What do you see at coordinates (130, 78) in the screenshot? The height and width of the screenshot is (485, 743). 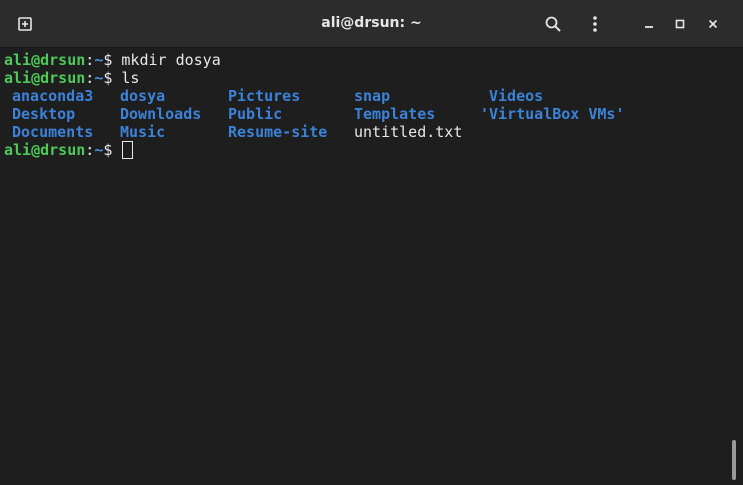 I see `command-text: ls` at bounding box center [130, 78].